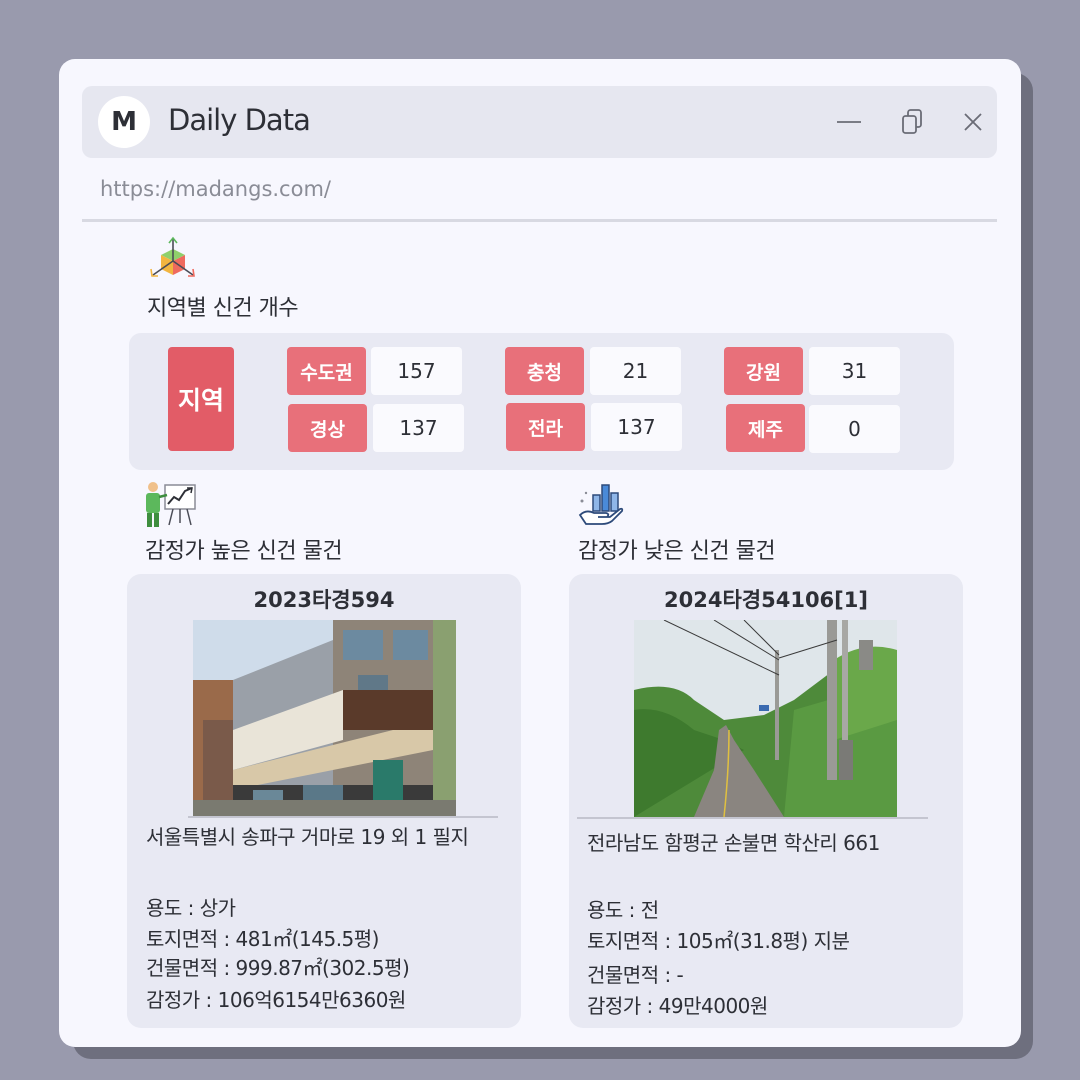 The width and height of the screenshot is (1080, 1080). I want to click on region-name-jeju: 제주, so click(765, 428).